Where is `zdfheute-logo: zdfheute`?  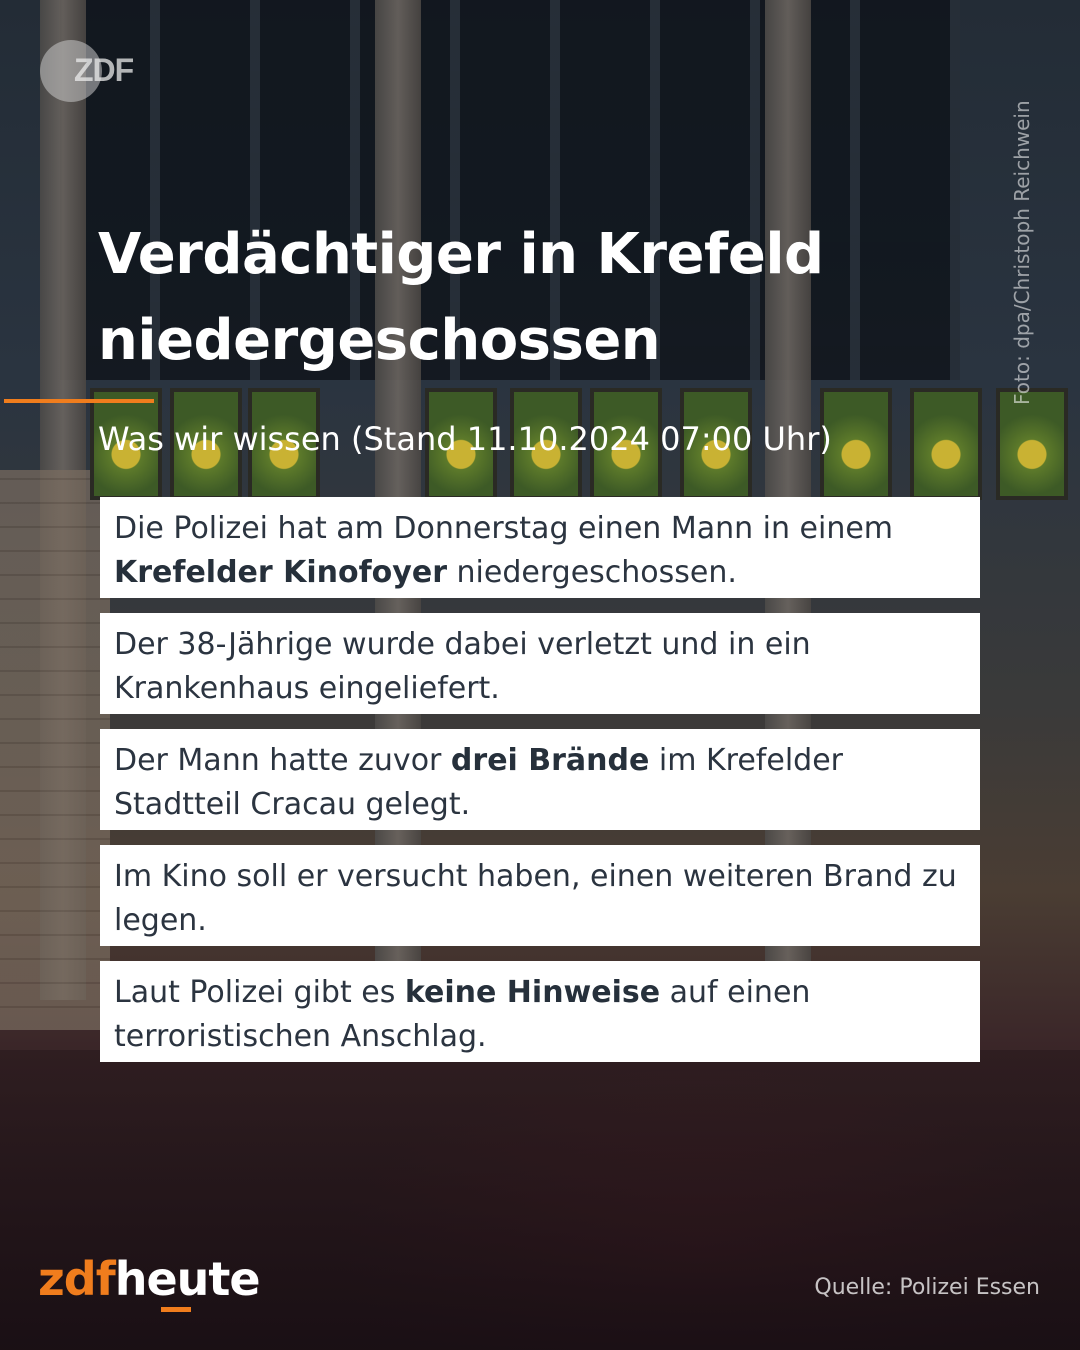 zdfheute-logo: zdfheute is located at coordinates (149, 1282).